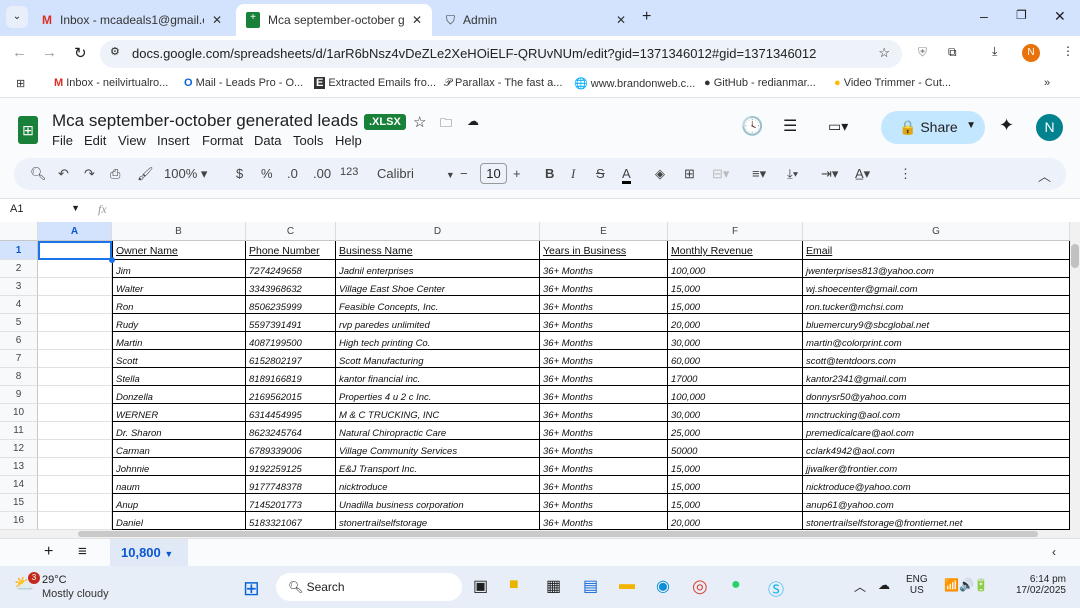 This screenshot has height=608, width=1080. Describe the element at coordinates (308, 140) in the screenshot. I see `menu-tools: Tools` at that location.